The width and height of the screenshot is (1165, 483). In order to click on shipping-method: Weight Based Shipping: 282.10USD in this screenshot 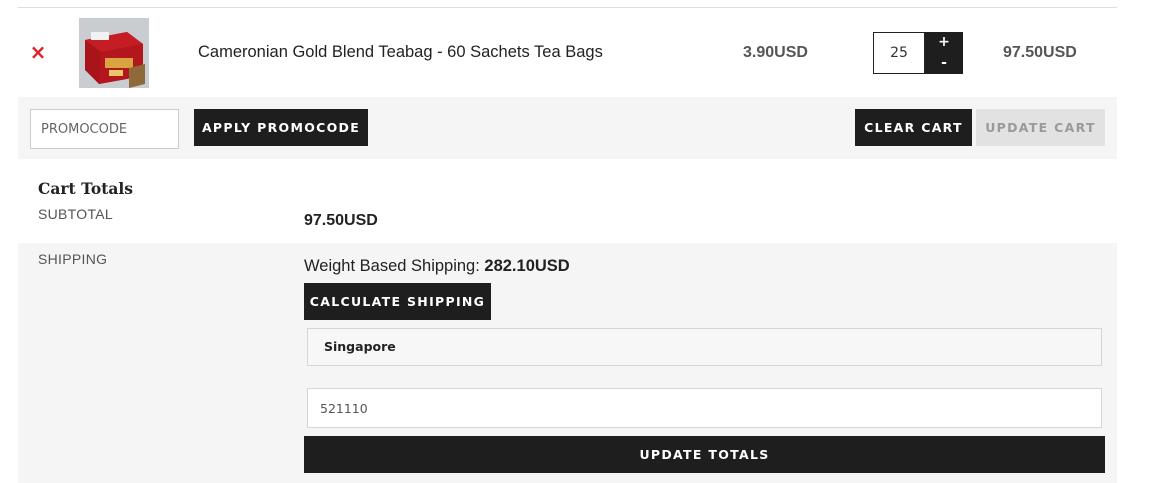, I will do `click(437, 266)`.